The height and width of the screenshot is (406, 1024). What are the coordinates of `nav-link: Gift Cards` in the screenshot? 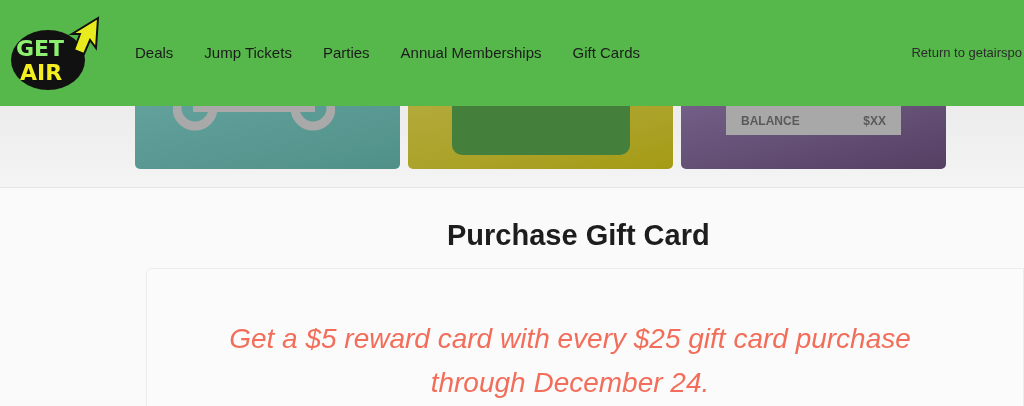 It's located at (606, 53).